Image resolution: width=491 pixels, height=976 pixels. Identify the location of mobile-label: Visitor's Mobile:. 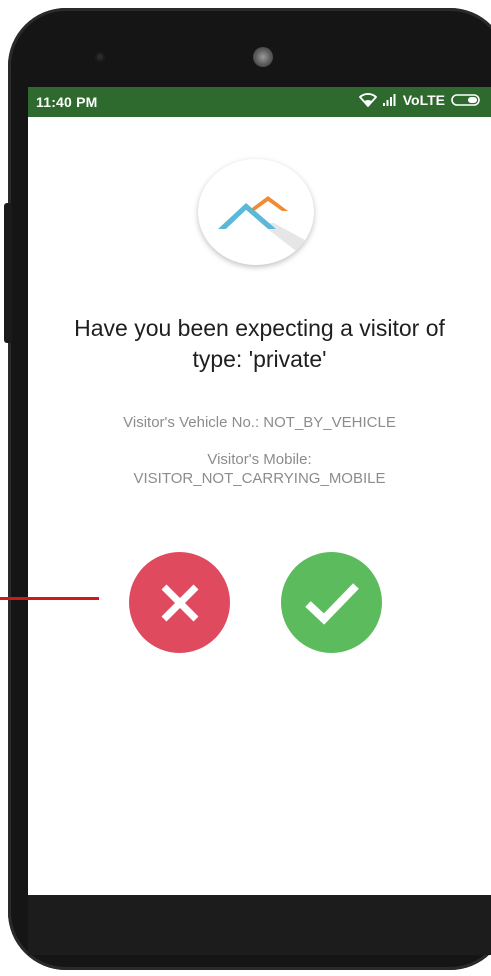
(259, 459).